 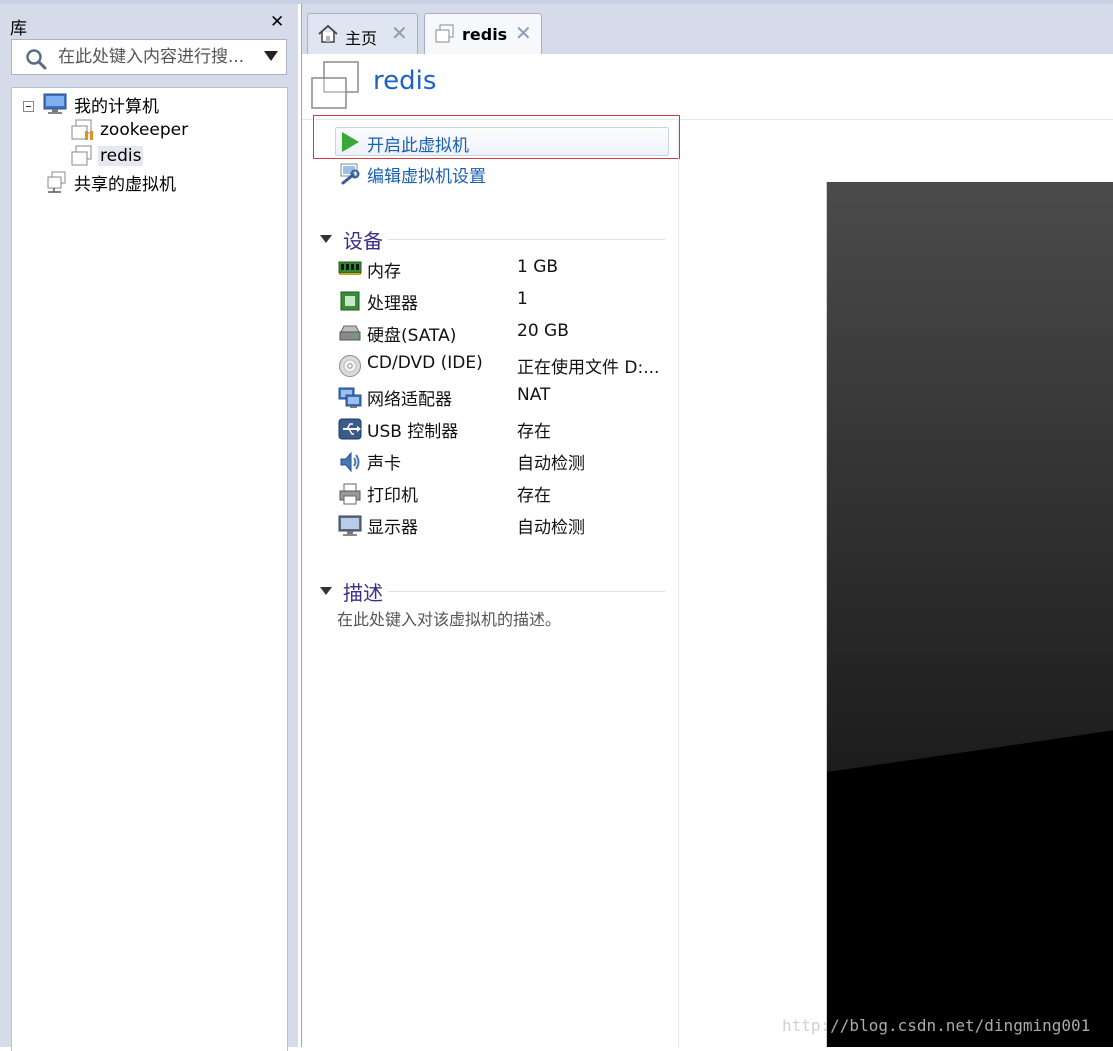 I want to click on library-close-icon: ✕, so click(x=277, y=22).